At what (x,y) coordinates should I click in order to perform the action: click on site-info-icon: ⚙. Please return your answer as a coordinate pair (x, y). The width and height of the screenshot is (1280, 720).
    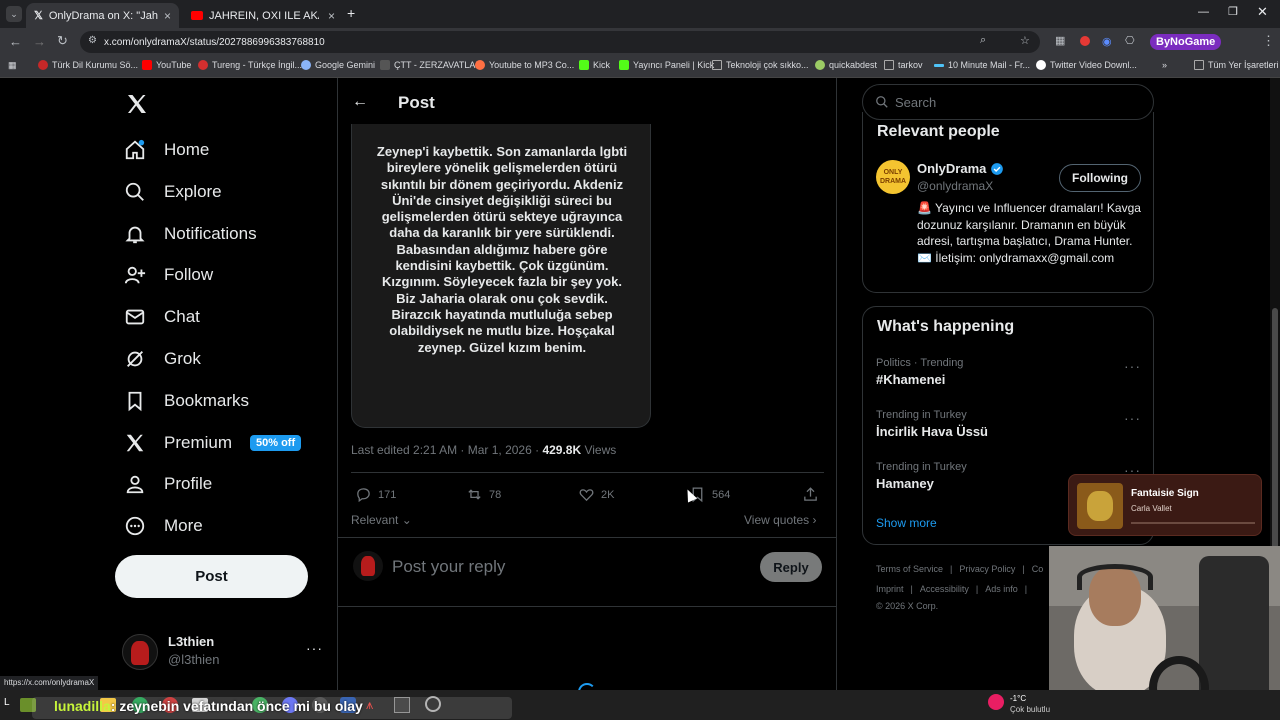
    Looking at the image, I should click on (92, 40).